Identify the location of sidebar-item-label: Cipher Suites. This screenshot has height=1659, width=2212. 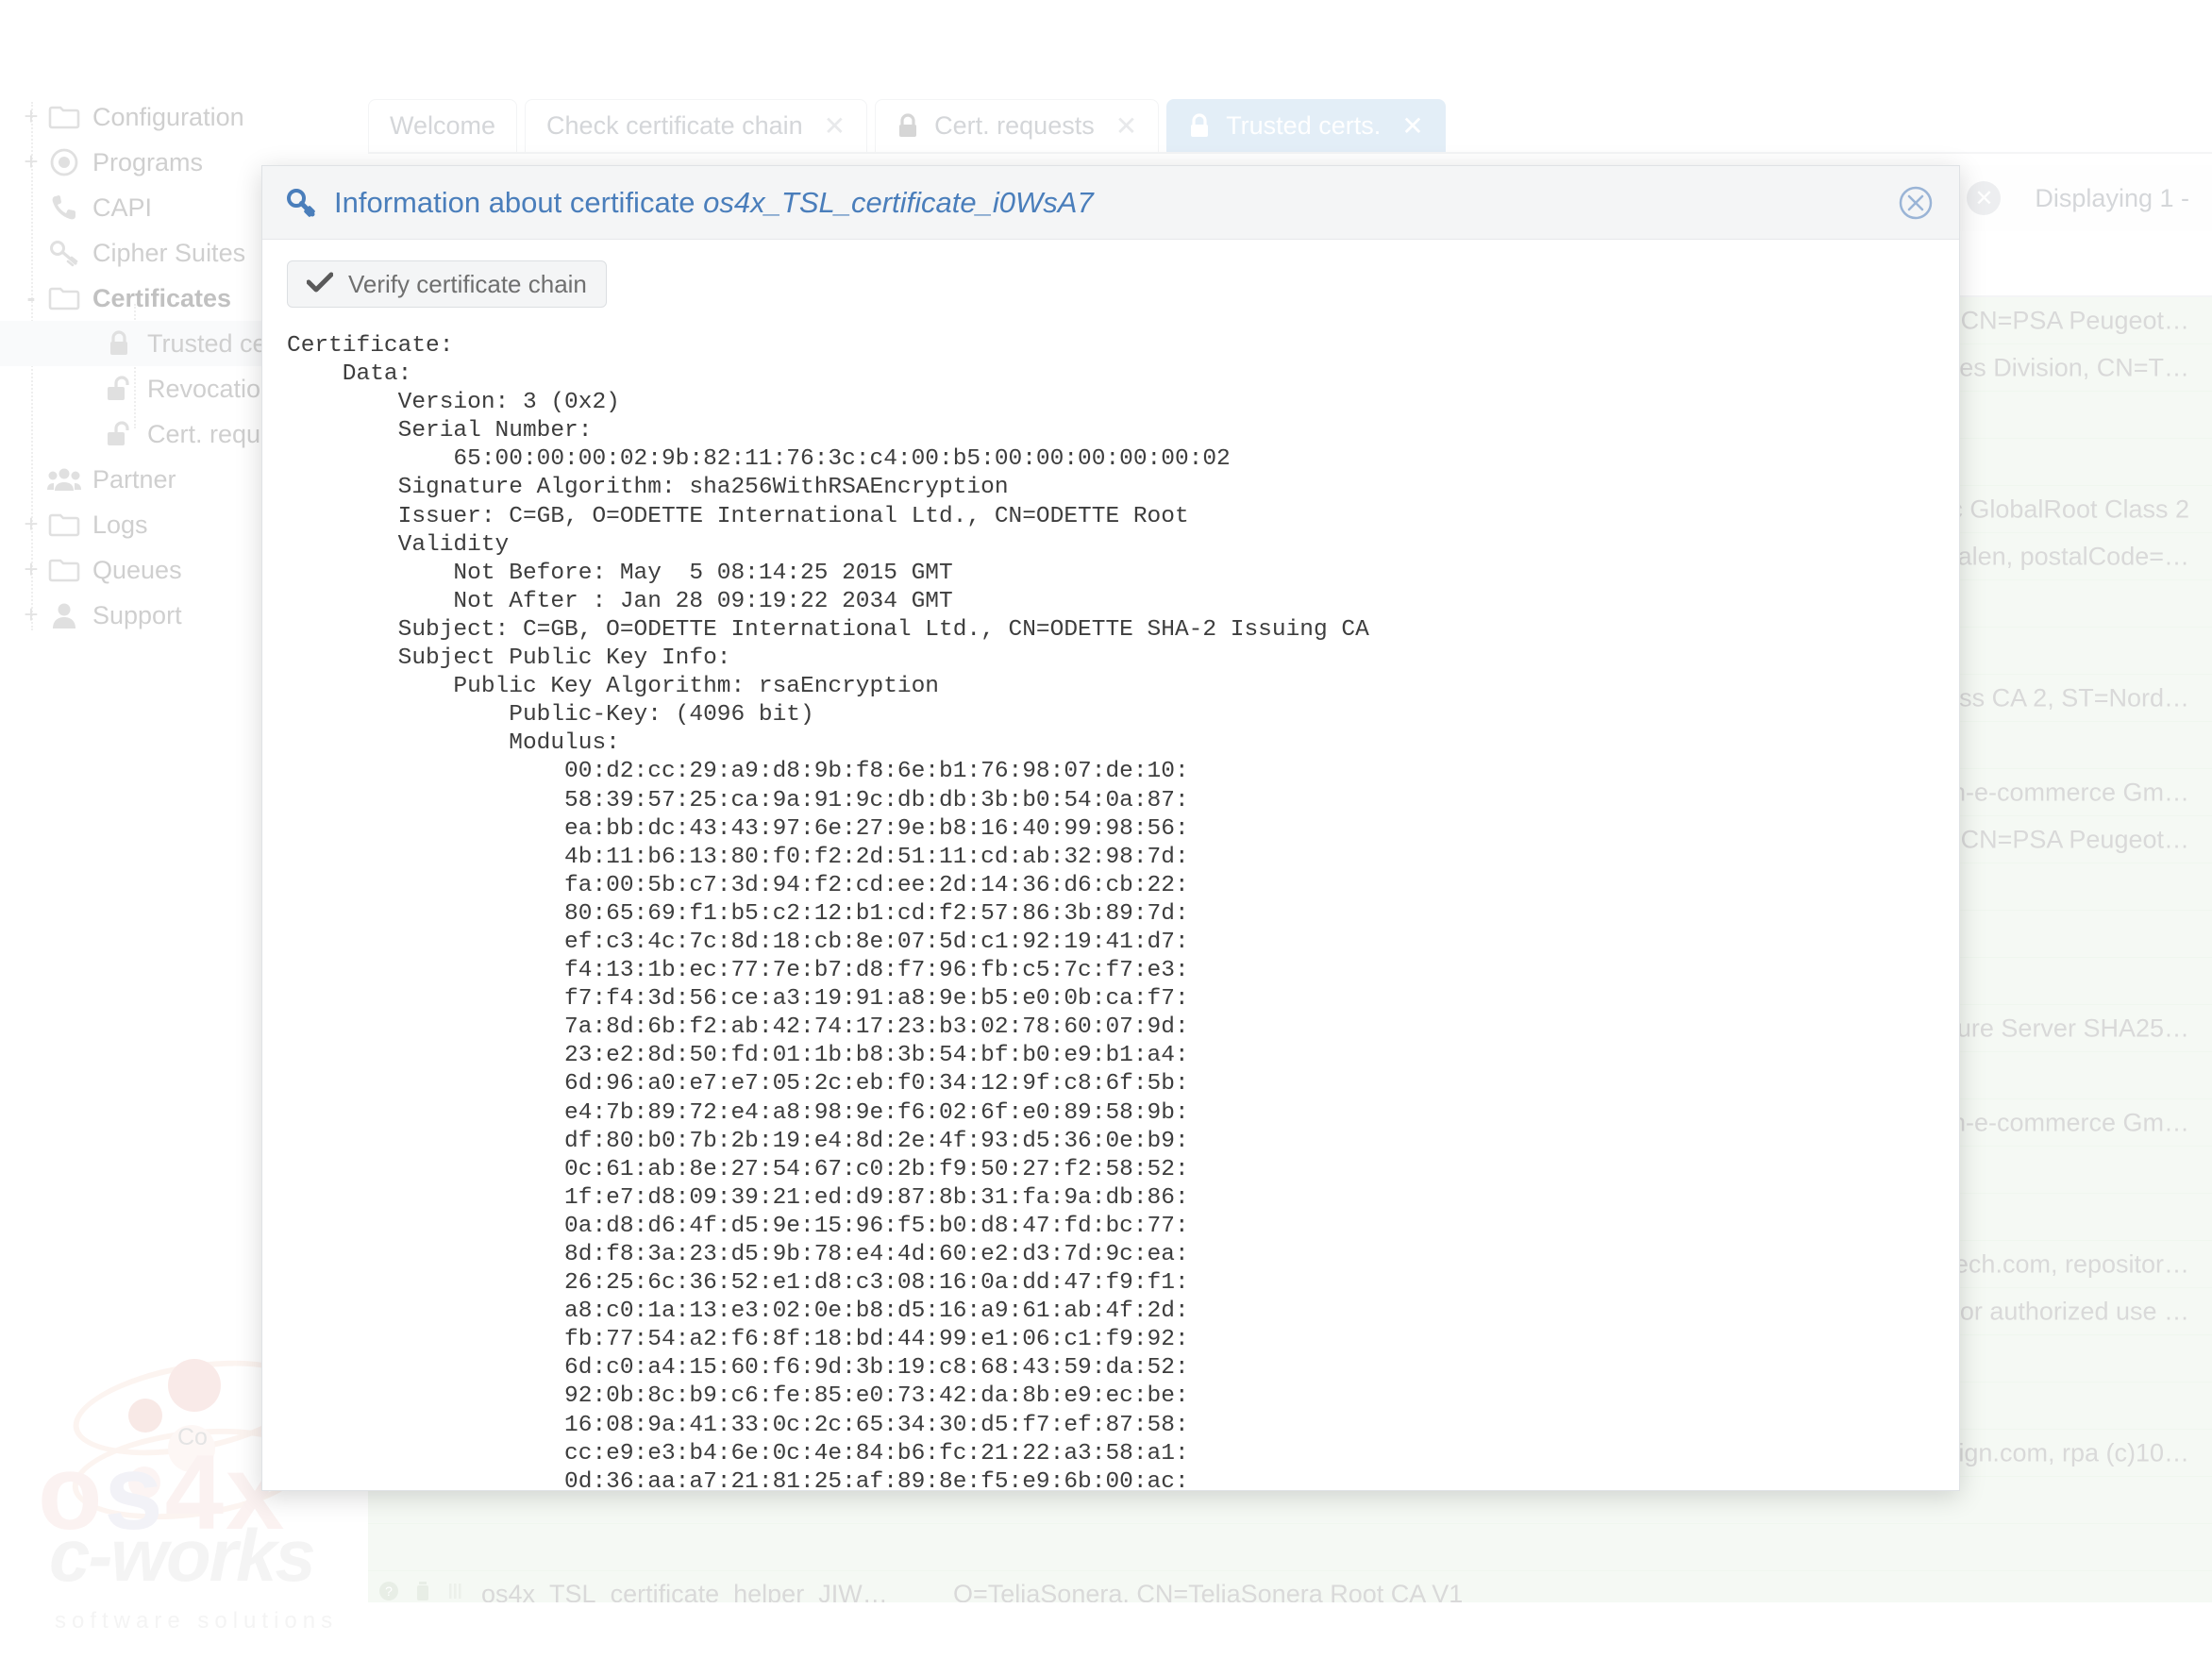
(169, 252).